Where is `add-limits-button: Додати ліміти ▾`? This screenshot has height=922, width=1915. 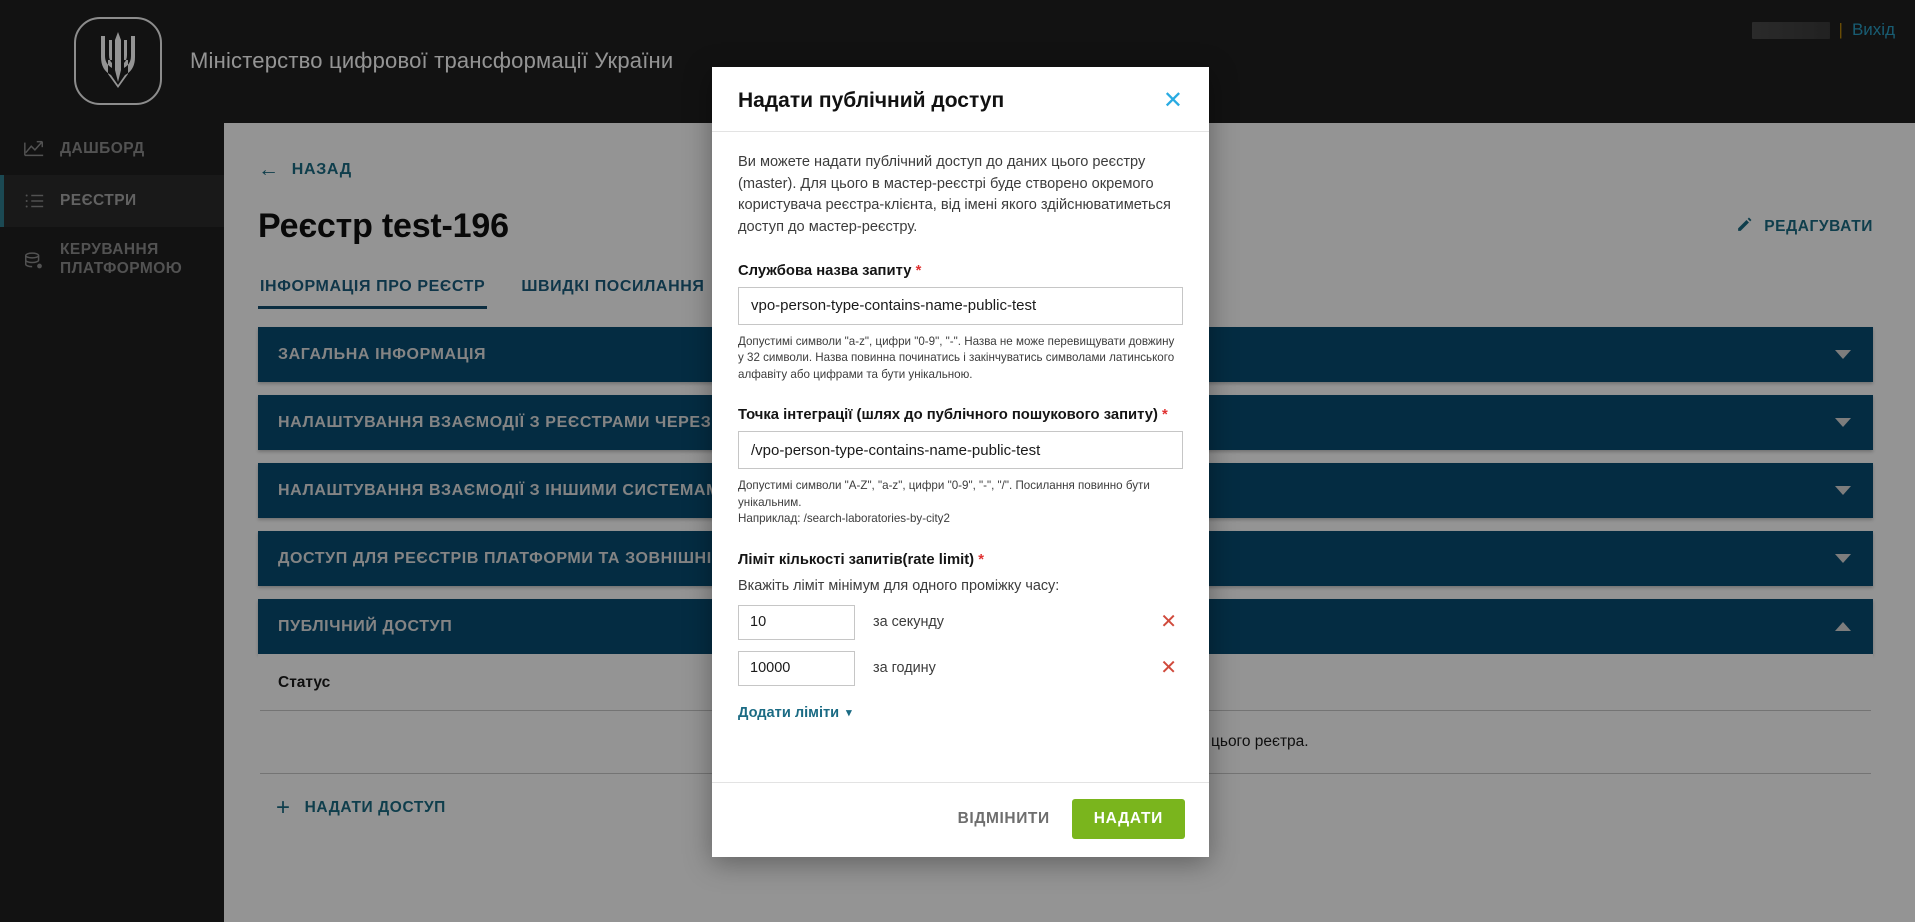 add-limits-button: Додати ліміти ▾ is located at coordinates (795, 713).